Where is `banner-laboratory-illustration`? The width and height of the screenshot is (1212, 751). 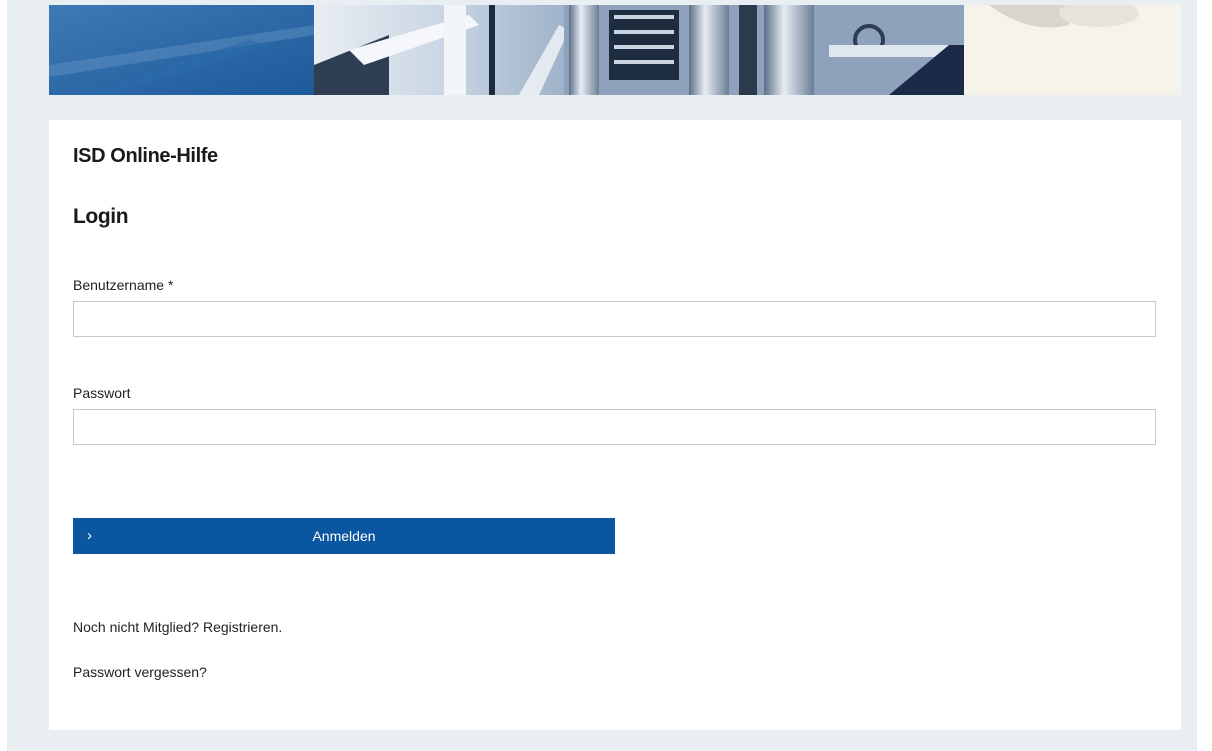
banner-laboratory-illustration is located at coordinates (615, 50).